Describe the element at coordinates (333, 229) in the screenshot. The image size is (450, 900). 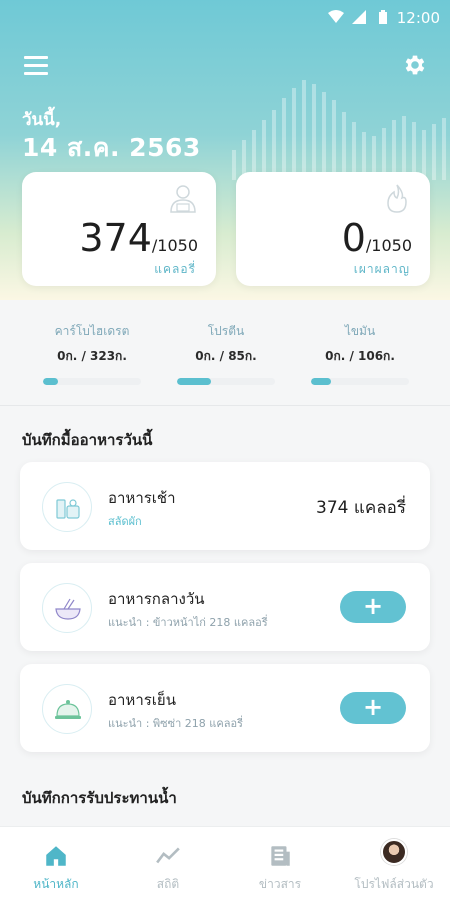
I see `burned-calories-card: 0/1050 เผาผลาญ` at that location.